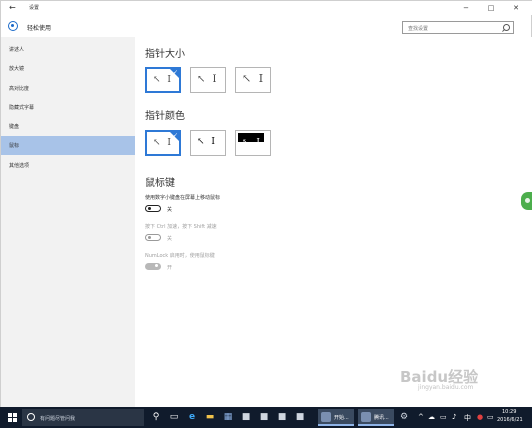 The image size is (532, 428). What do you see at coordinates (282, 417) in the screenshot?
I see `app-icon-3: ■` at bounding box center [282, 417].